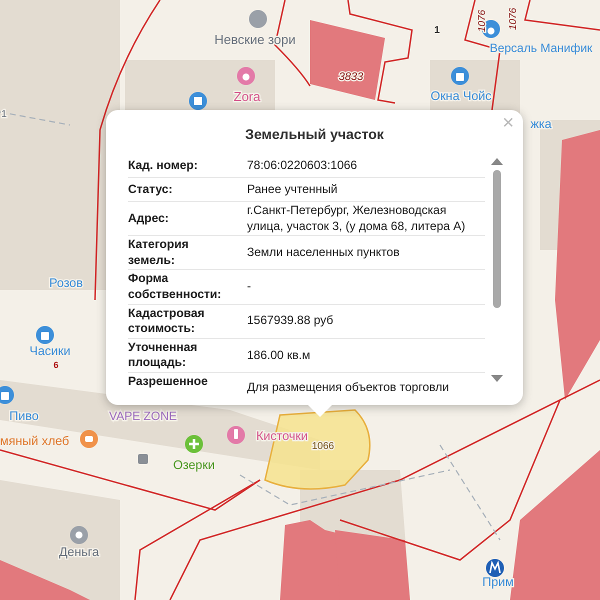 The height and width of the screenshot is (600, 600). I want to click on attribute-value: Земли населенных пунктов, so click(324, 252).